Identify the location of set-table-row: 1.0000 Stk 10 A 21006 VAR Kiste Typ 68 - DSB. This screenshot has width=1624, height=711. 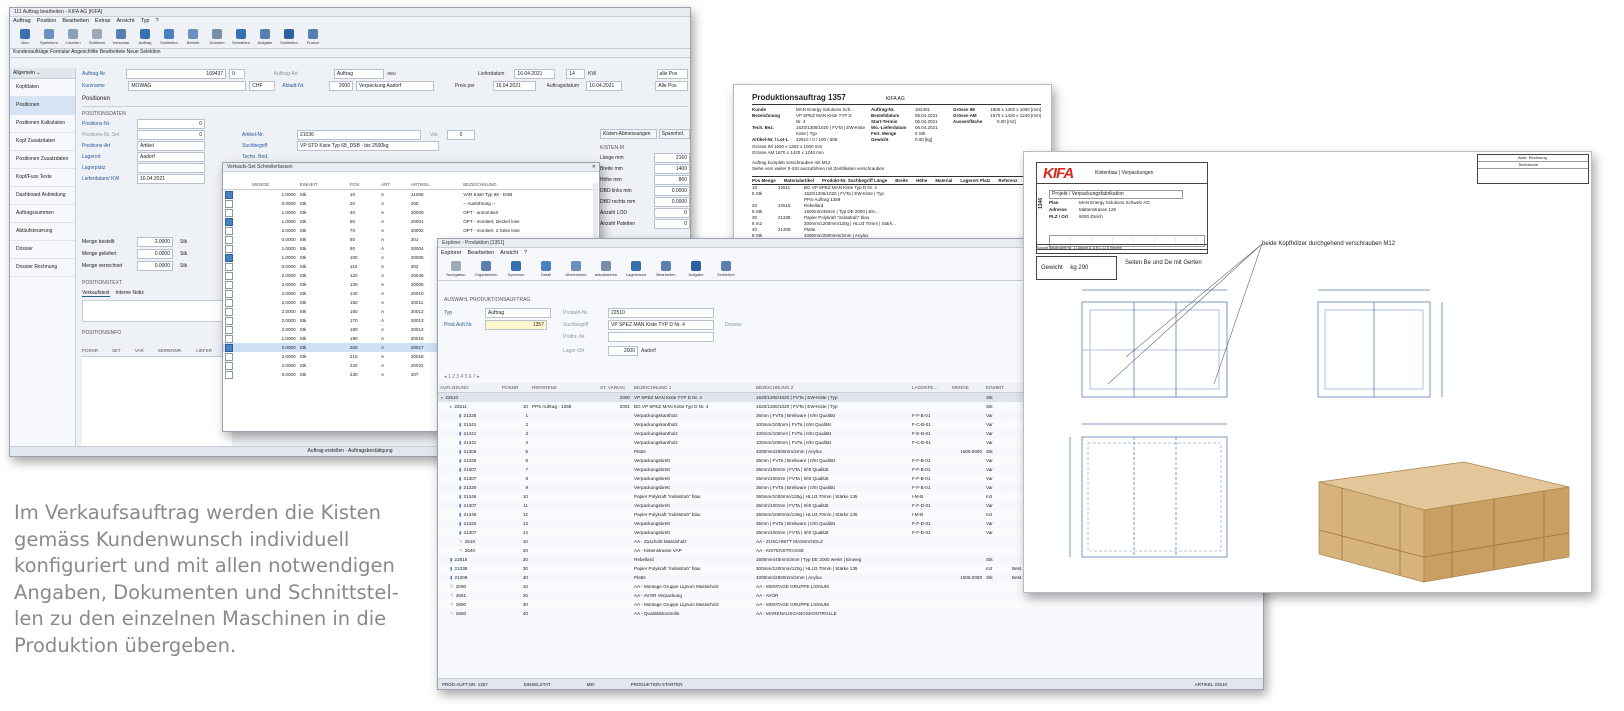
(411, 195).